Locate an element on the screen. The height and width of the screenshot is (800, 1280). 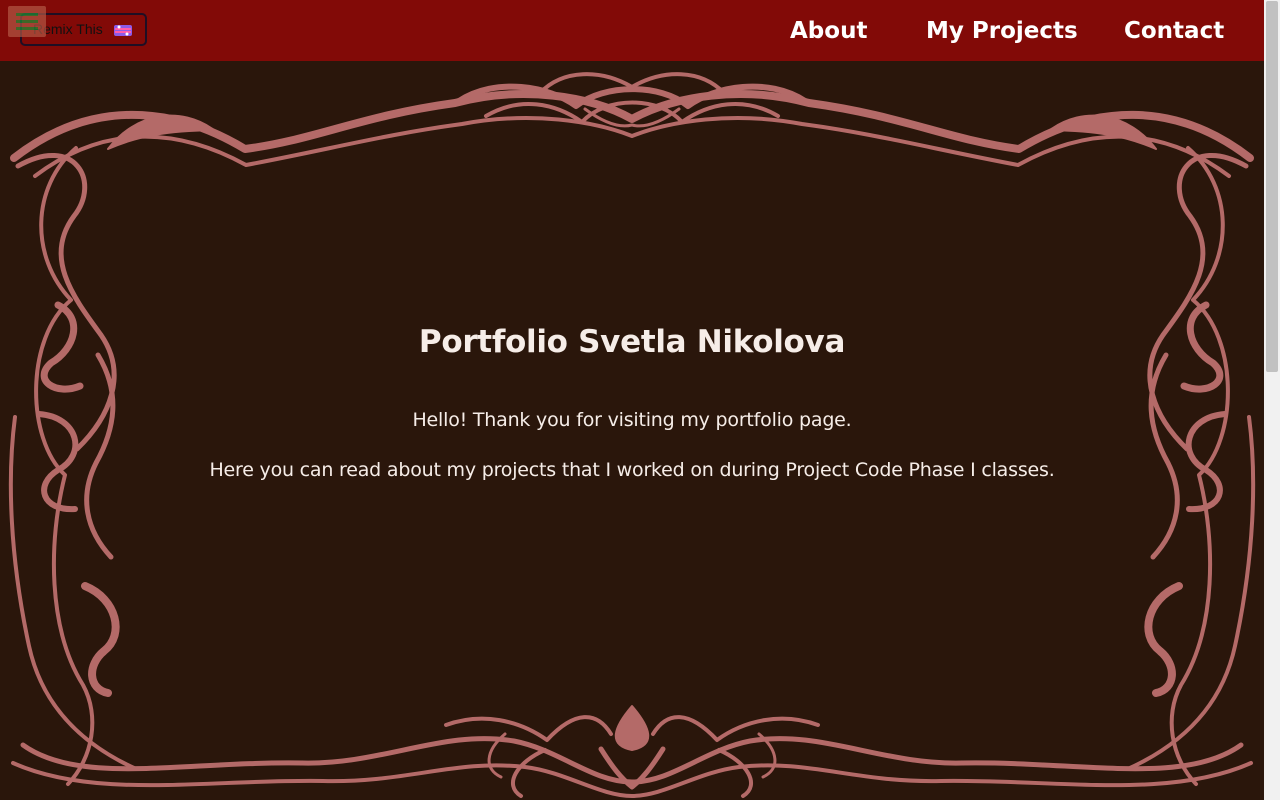
nav-link-about: About is located at coordinates (828, 31).